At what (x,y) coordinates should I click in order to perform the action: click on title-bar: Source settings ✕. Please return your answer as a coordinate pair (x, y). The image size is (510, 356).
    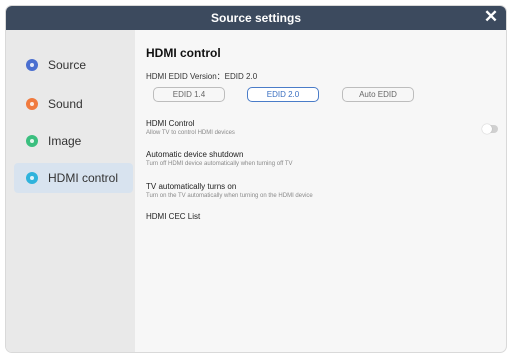
    Looking at the image, I should click on (256, 18).